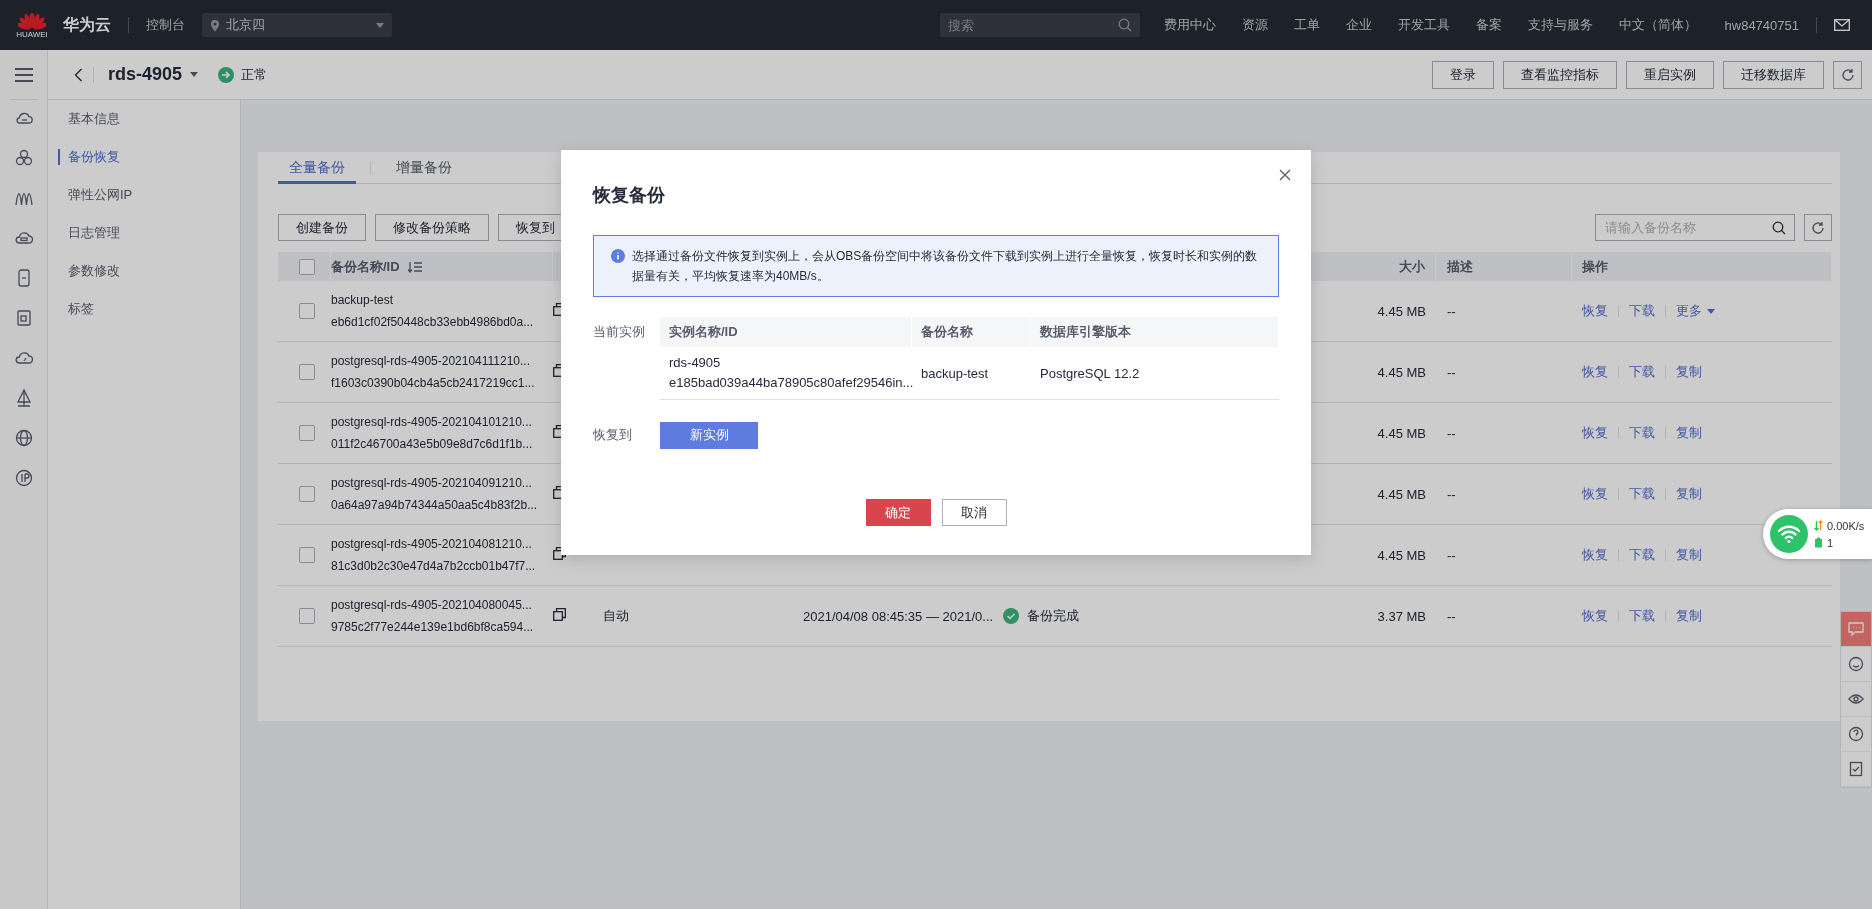 The width and height of the screenshot is (1872, 909). Describe the element at coordinates (974, 512) in the screenshot. I see `cancel-button: 取消` at that location.